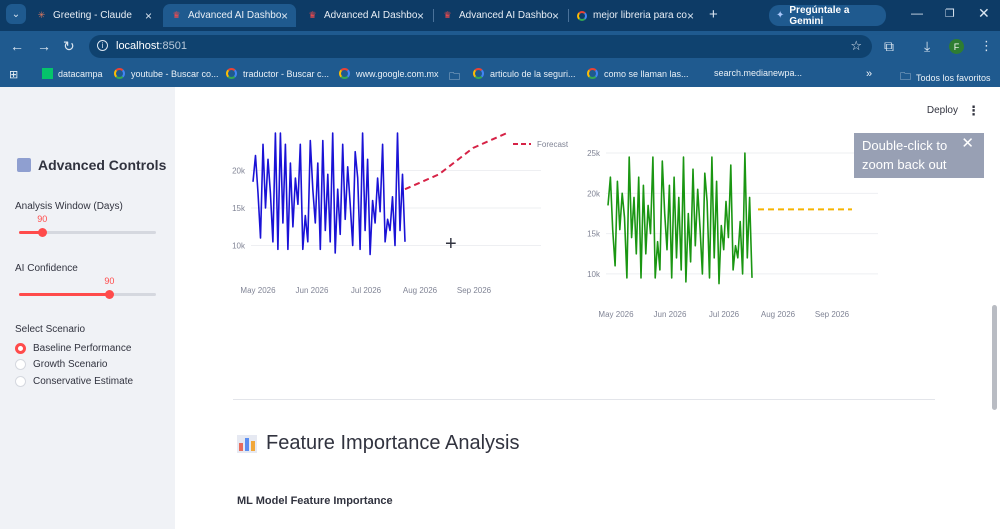 Image resolution: width=1000 pixels, height=529 pixels. Describe the element at coordinates (451, 244) in the screenshot. I see `crosshair-cursor-icon: +` at that location.